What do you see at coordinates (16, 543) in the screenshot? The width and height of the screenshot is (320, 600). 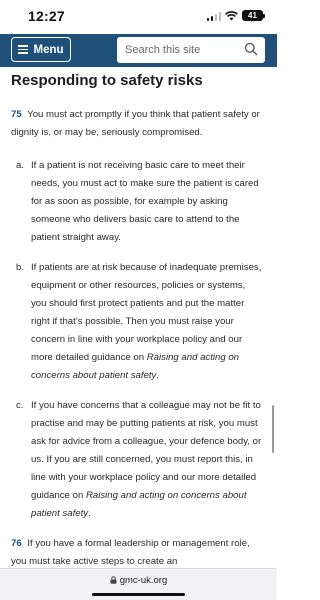 I see `paragraph-number: 76` at bounding box center [16, 543].